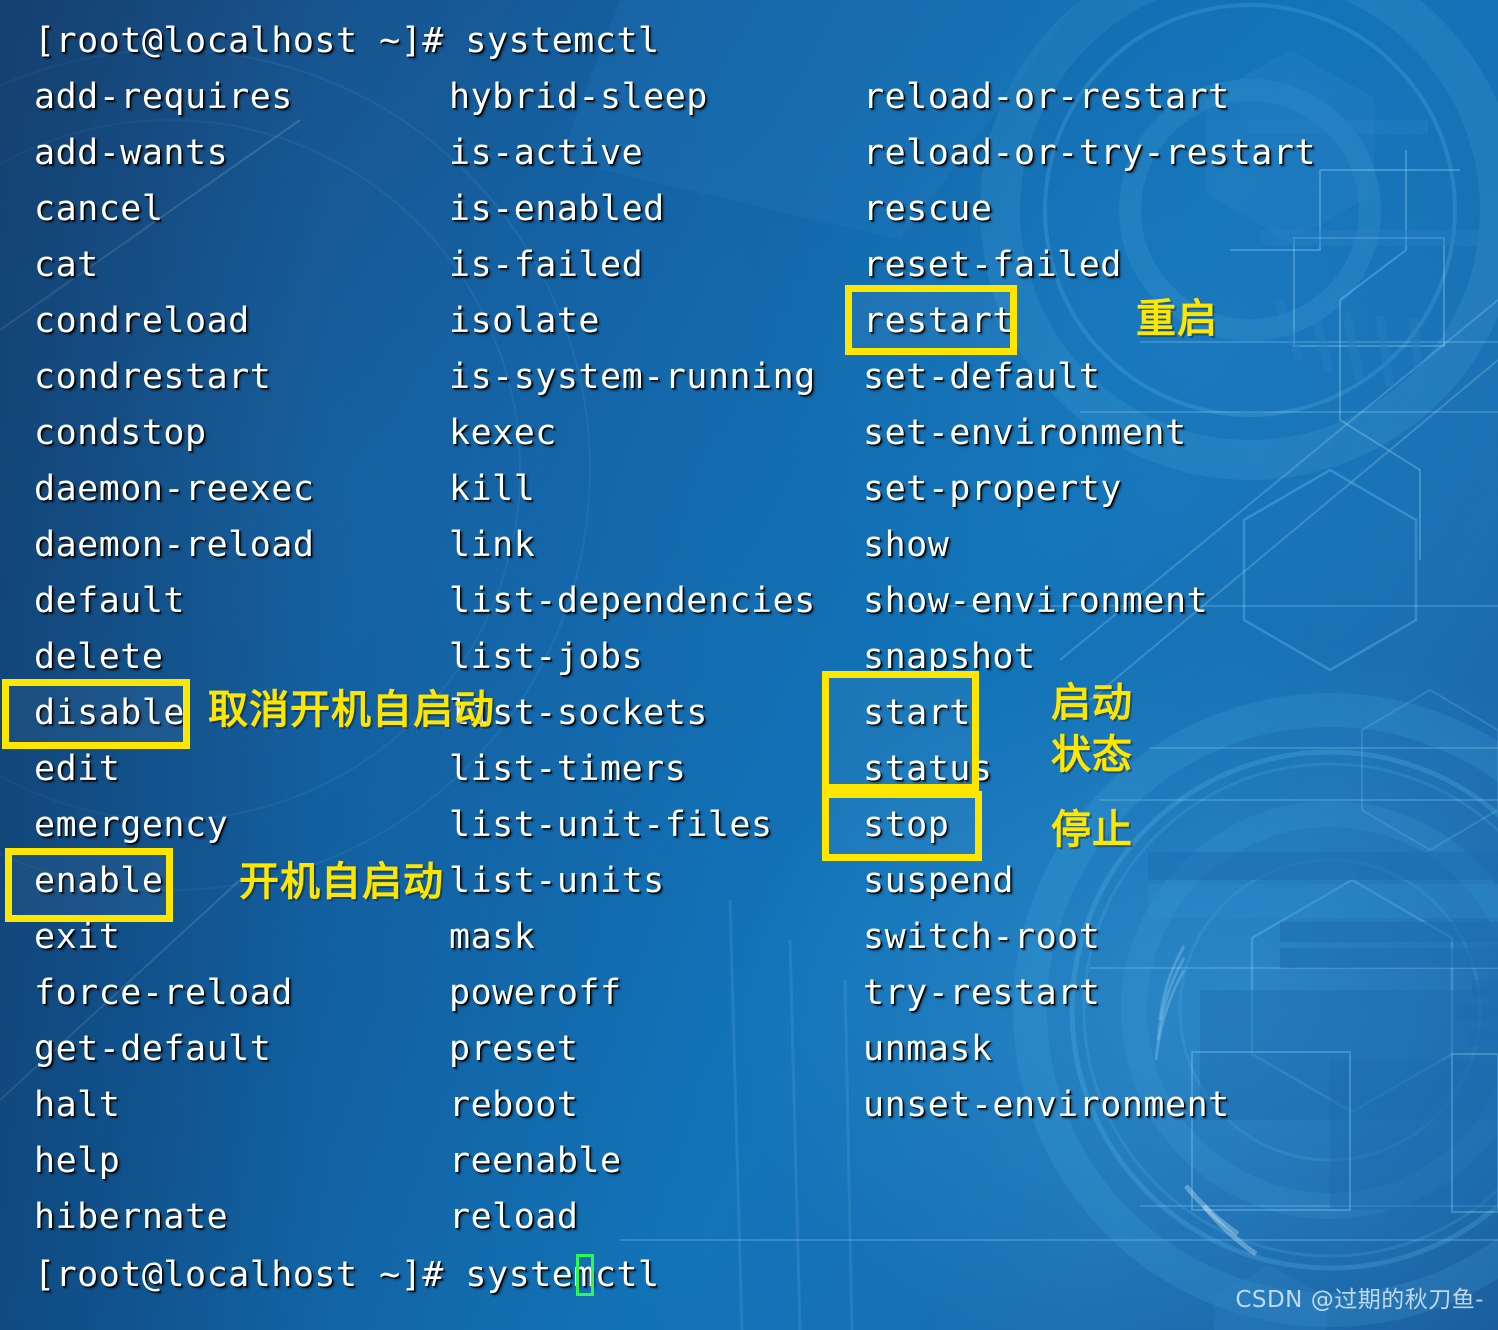 This screenshot has width=1498, height=1330. What do you see at coordinates (1177, 319) in the screenshot?
I see `annotation-restart: 重启` at bounding box center [1177, 319].